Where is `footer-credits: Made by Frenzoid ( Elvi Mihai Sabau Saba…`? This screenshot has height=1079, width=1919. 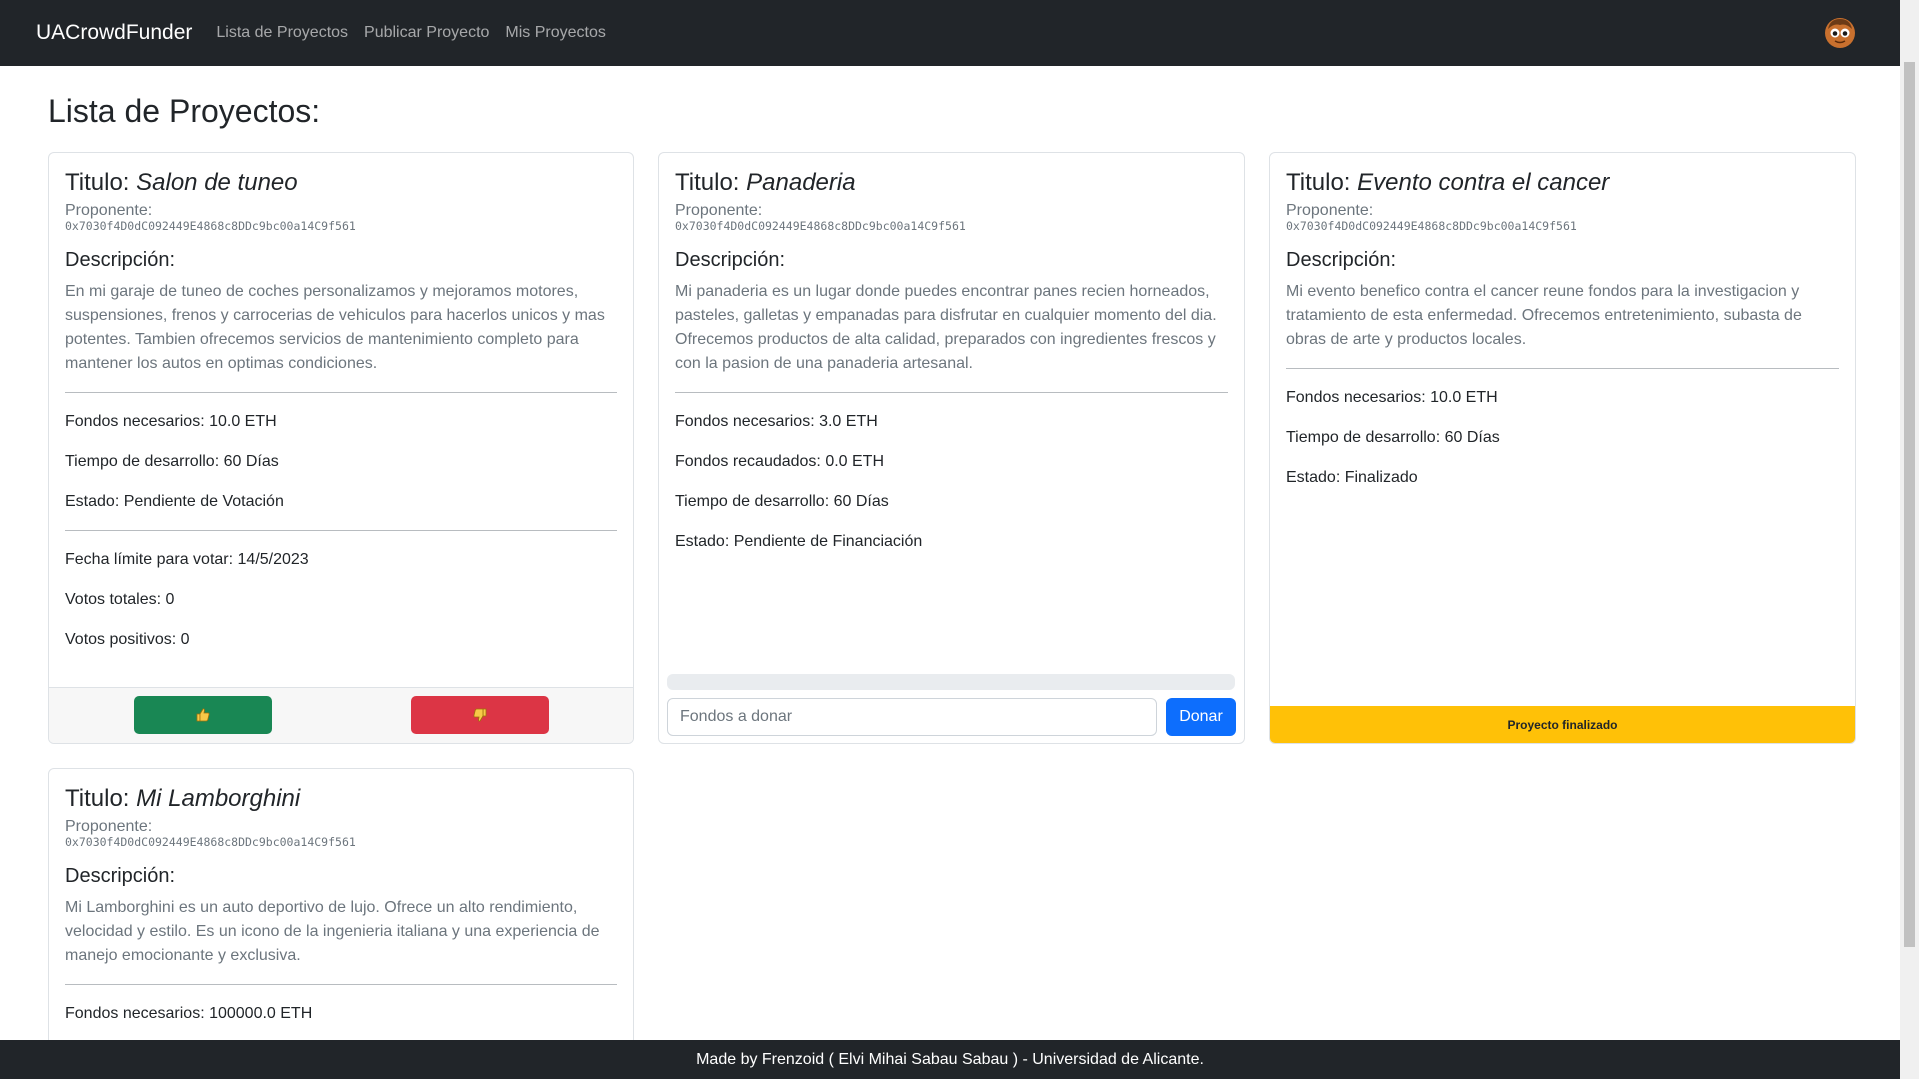
footer-credits: Made by Frenzoid ( Elvi Mihai Sabau Saba… is located at coordinates (950, 1059).